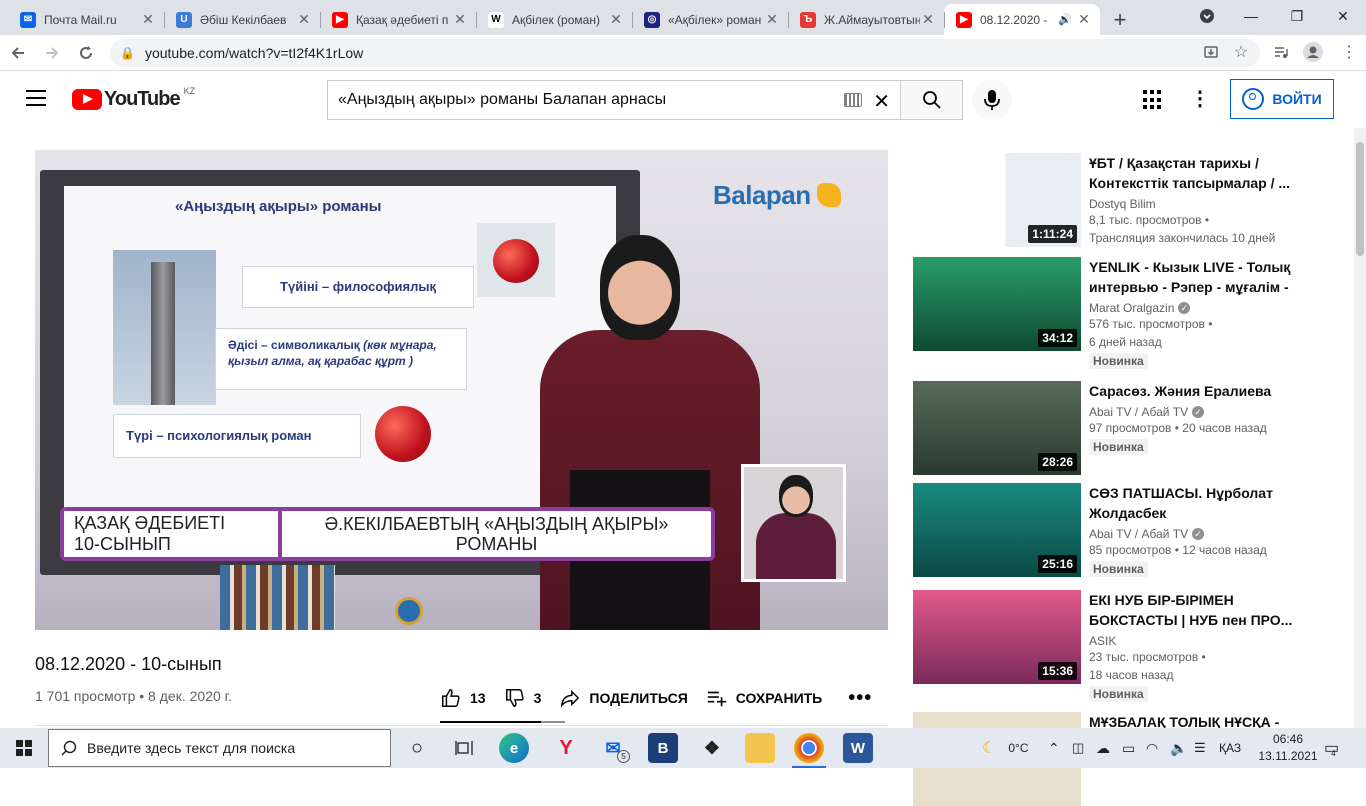 The height and width of the screenshot is (806, 1366). I want to click on battery-icon: ▭, so click(1128, 748).